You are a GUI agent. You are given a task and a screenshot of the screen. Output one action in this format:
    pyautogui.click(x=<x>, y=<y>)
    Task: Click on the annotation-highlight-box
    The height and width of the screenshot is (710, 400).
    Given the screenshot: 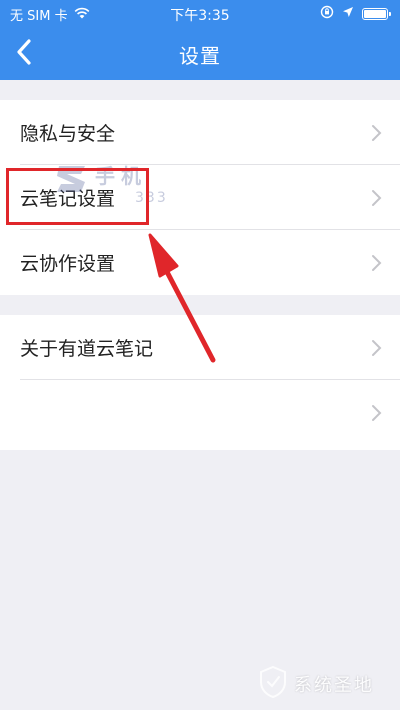 What is the action you would take?
    pyautogui.click(x=77, y=196)
    